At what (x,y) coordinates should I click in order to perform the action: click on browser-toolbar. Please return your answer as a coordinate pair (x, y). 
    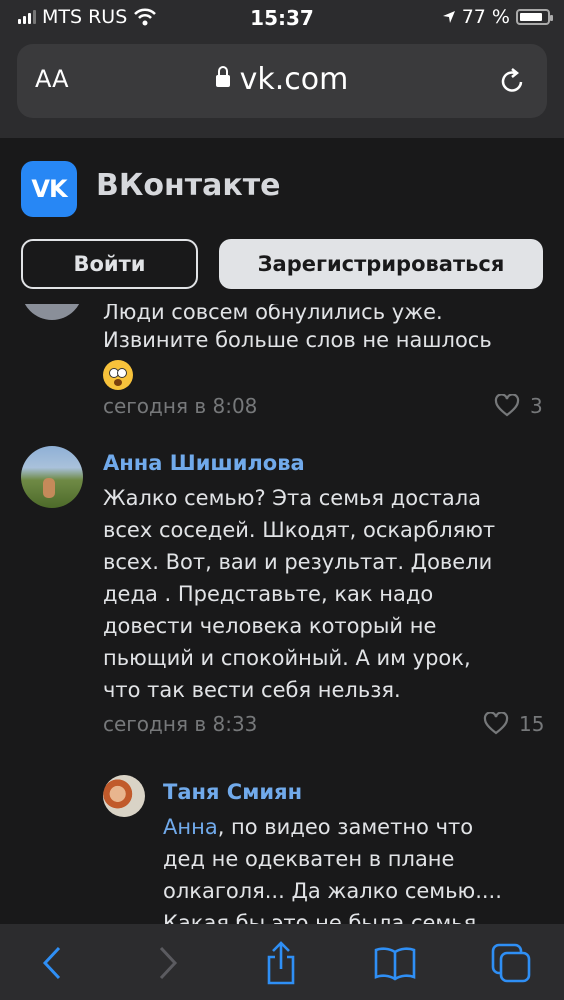
    Looking at the image, I should click on (282, 962).